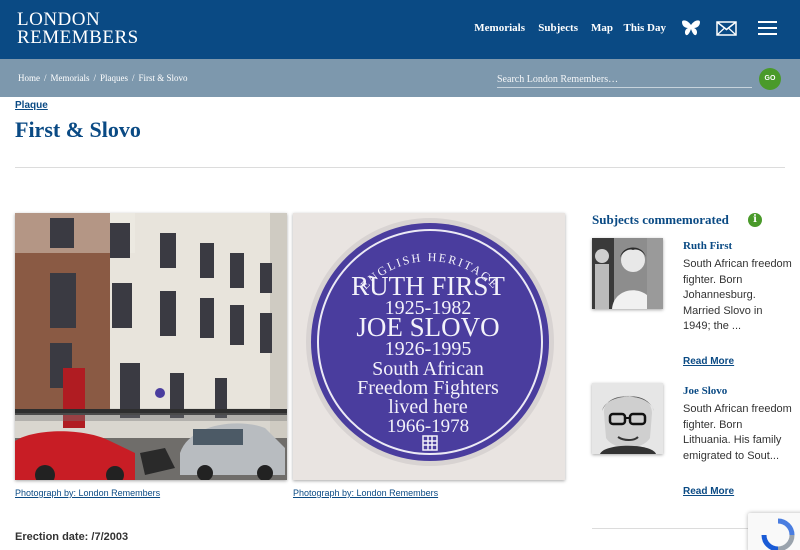 The width and height of the screenshot is (800, 550). Describe the element at coordinates (31, 105) in the screenshot. I see `memorial-type-link: Plaque` at that location.